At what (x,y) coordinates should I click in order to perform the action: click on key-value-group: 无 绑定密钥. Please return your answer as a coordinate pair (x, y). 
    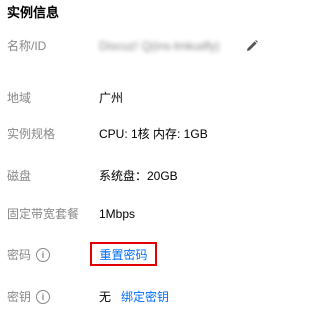
    Looking at the image, I should click on (134, 297).